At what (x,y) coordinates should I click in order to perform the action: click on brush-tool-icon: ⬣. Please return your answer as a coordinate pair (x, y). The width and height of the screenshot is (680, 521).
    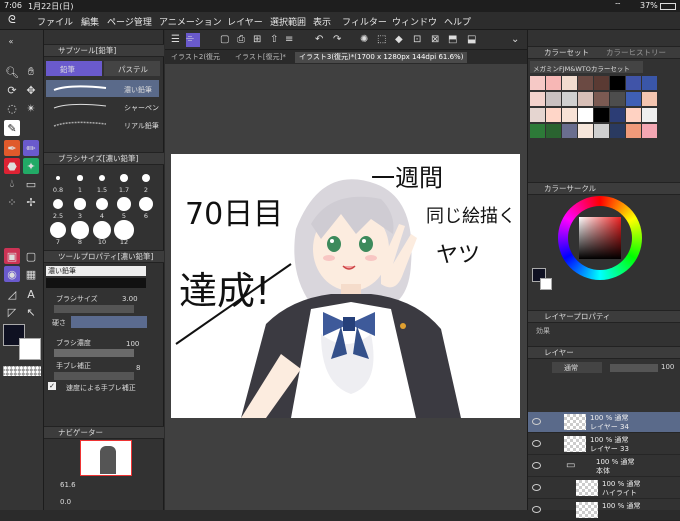
    Looking at the image, I should click on (12, 166).